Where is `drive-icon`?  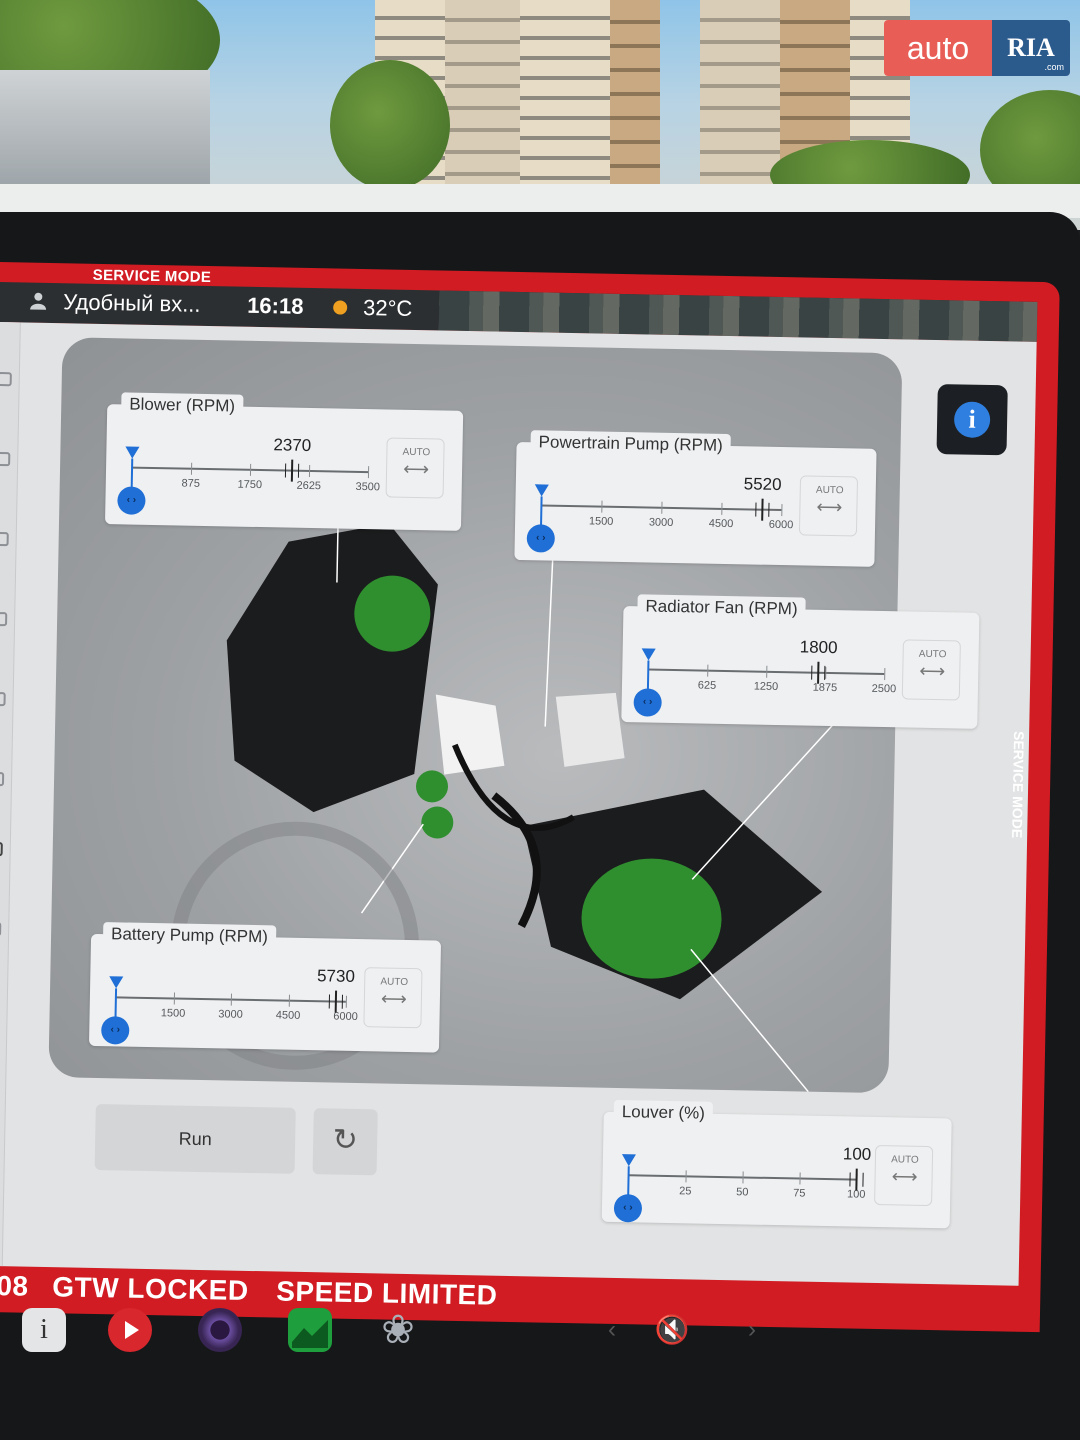 drive-icon is located at coordinates (3, 699).